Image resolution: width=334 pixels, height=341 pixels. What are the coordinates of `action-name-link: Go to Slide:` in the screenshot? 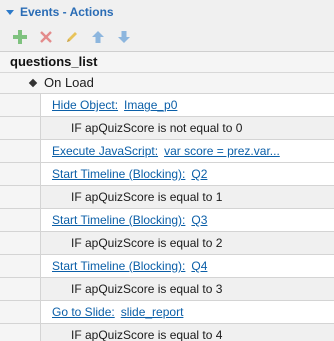 It's located at (83, 312).